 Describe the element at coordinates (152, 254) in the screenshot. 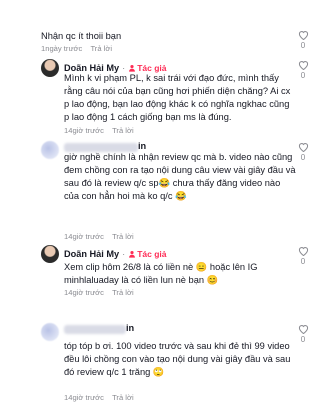

I see `author-badge-label: Tác giả` at that location.